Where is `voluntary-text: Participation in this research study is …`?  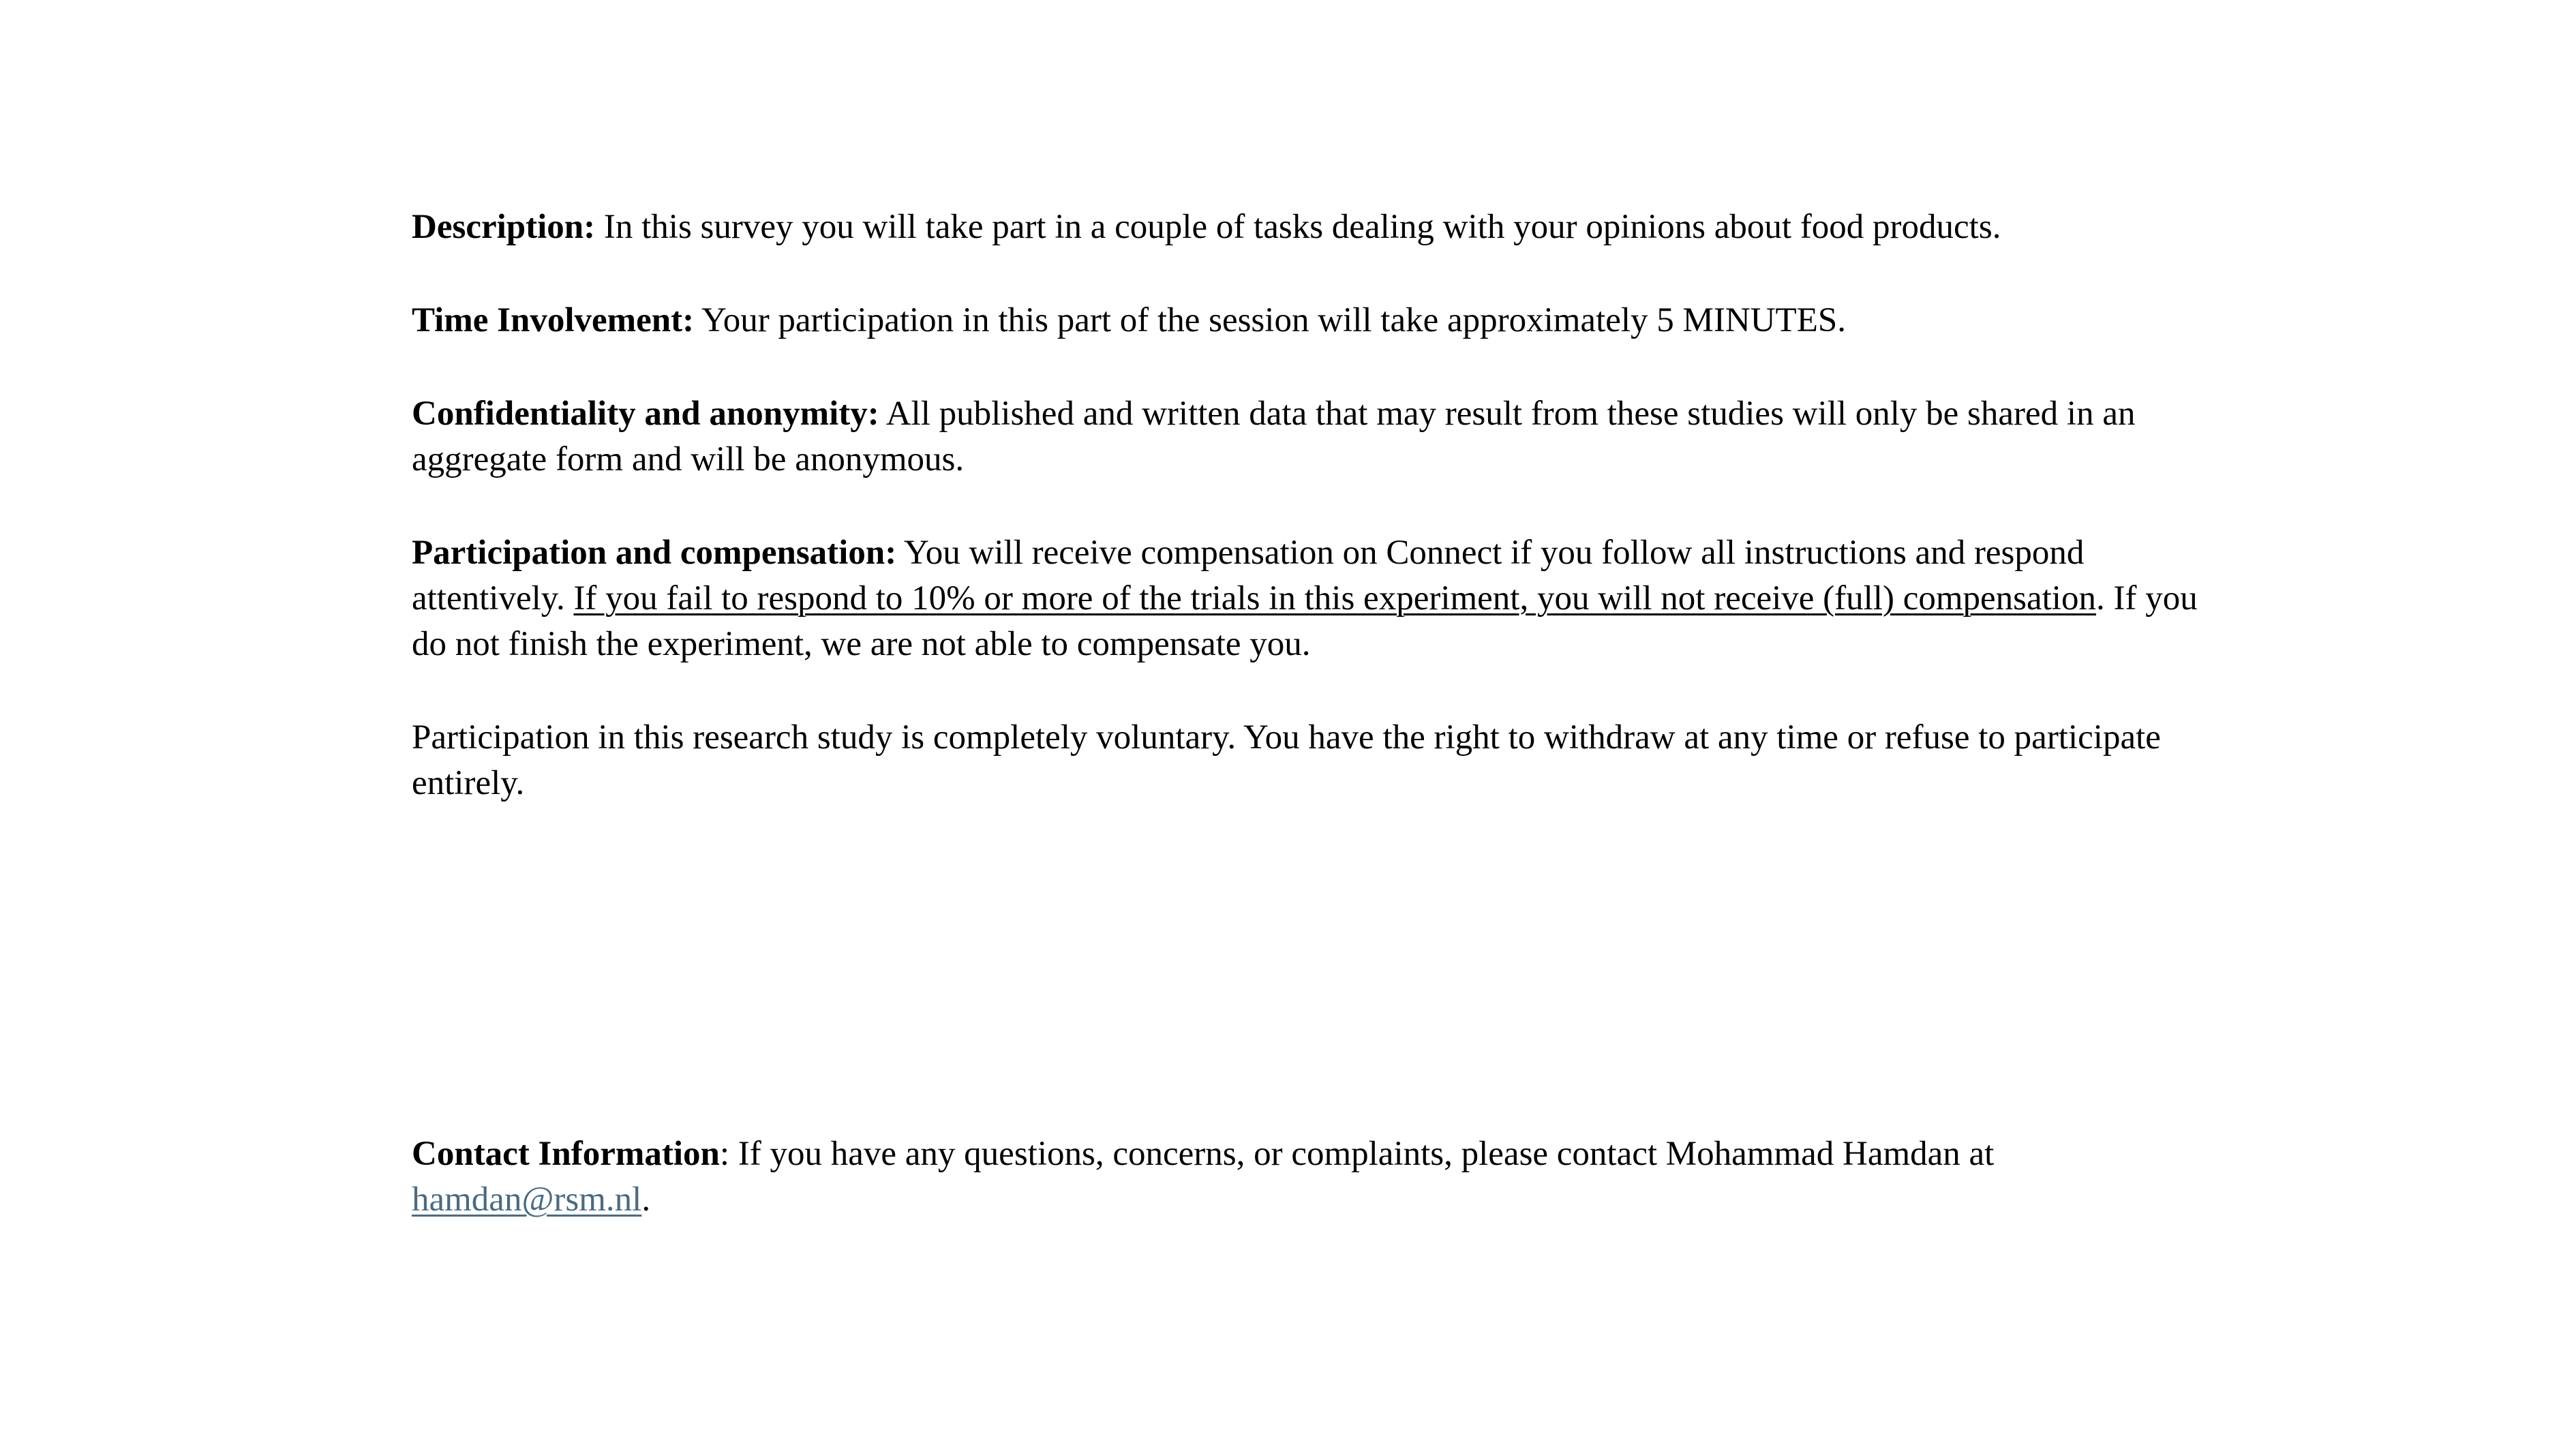
voluntary-text: Participation in this research study is … is located at coordinates (1286, 760).